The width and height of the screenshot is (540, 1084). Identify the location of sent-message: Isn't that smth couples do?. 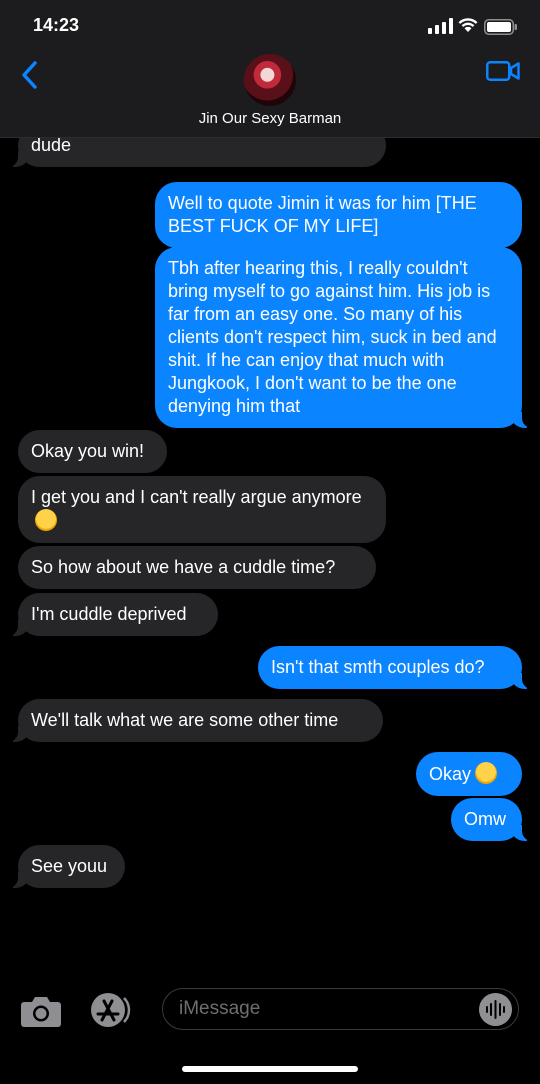
(395, 667).